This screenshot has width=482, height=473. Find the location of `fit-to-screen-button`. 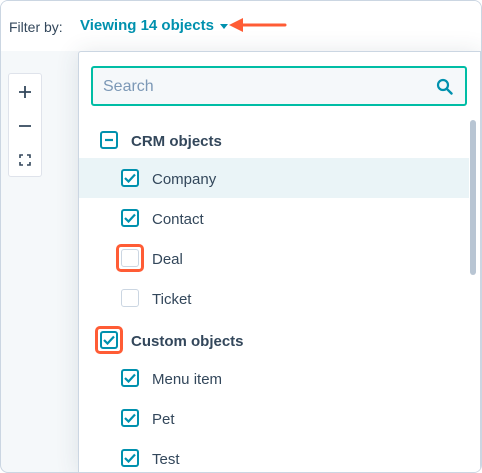

fit-to-screen-button is located at coordinates (25, 160).